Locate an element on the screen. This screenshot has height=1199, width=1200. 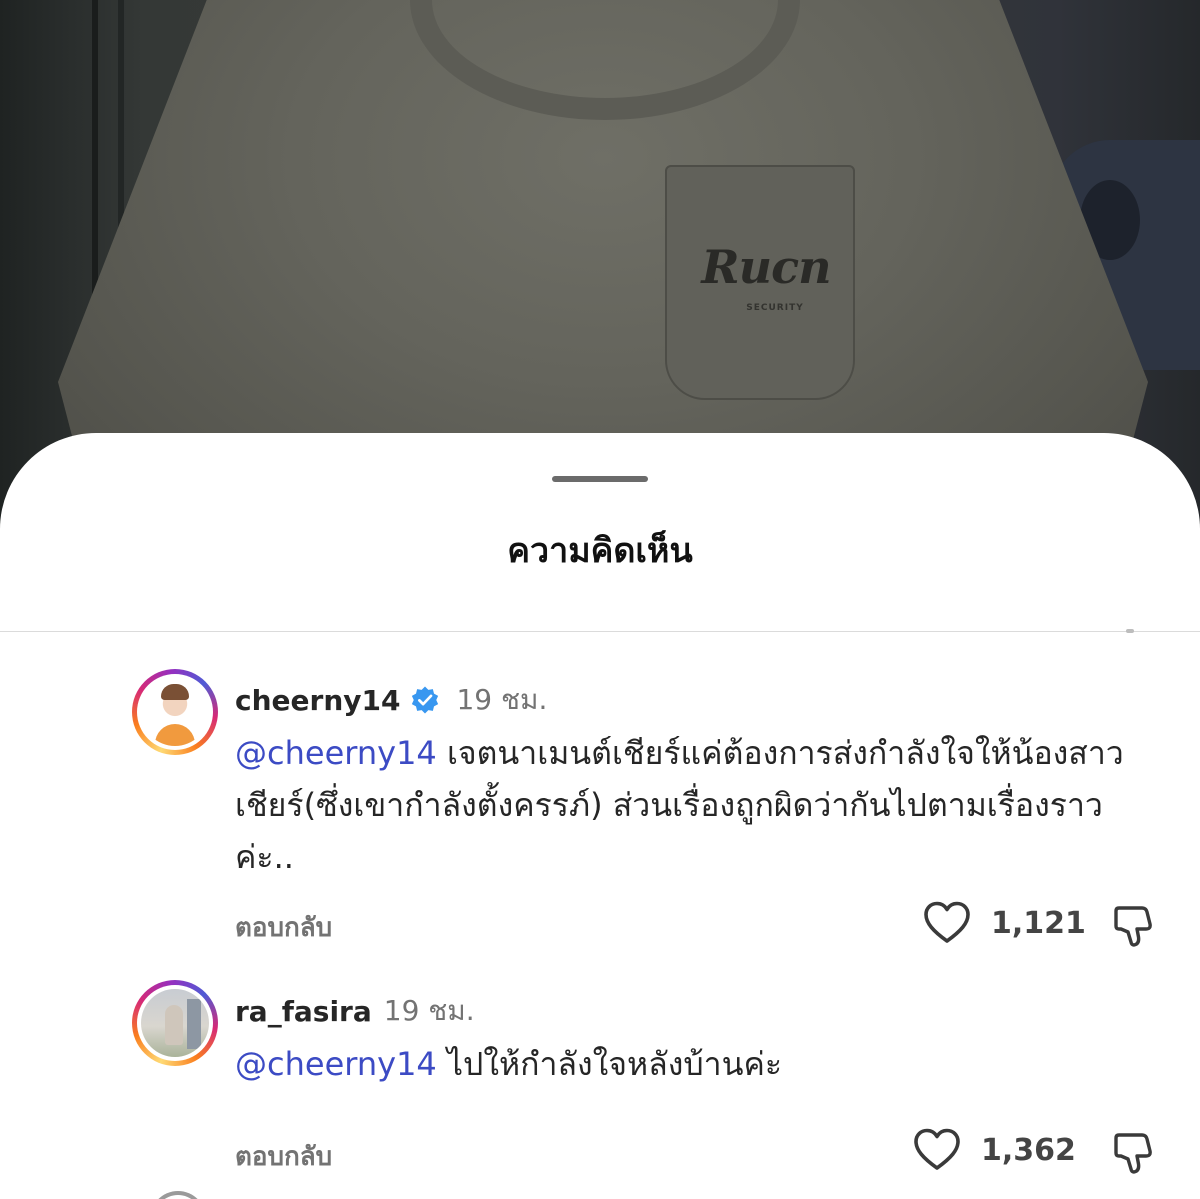
comment-username: cheerny14 is located at coordinates (317, 700).